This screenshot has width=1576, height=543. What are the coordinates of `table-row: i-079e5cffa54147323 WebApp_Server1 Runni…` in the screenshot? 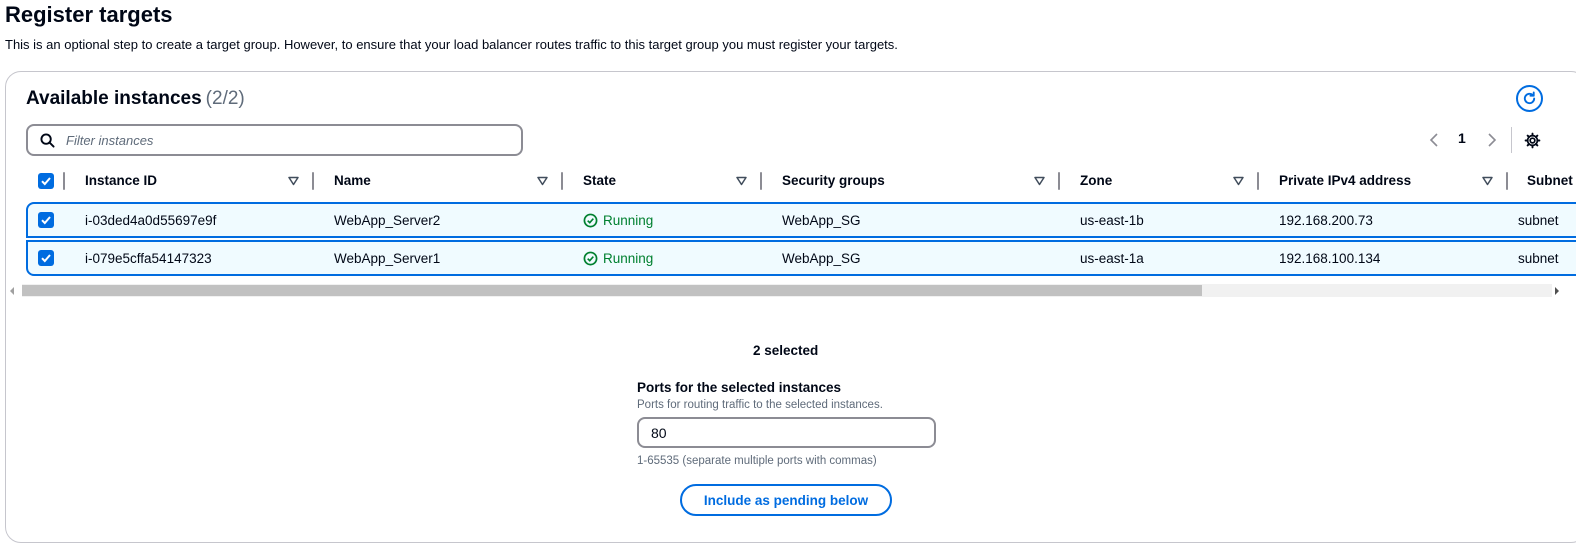 It's located at (801, 258).